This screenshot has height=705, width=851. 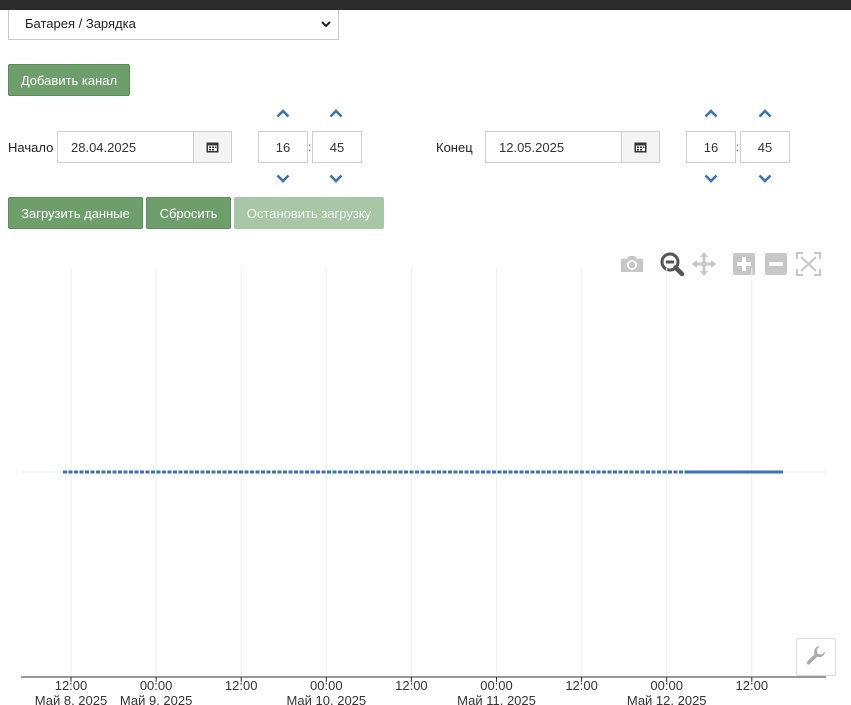 I want to click on x-tick-date-label: Май 10, 2025, so click(x=326, y=699).